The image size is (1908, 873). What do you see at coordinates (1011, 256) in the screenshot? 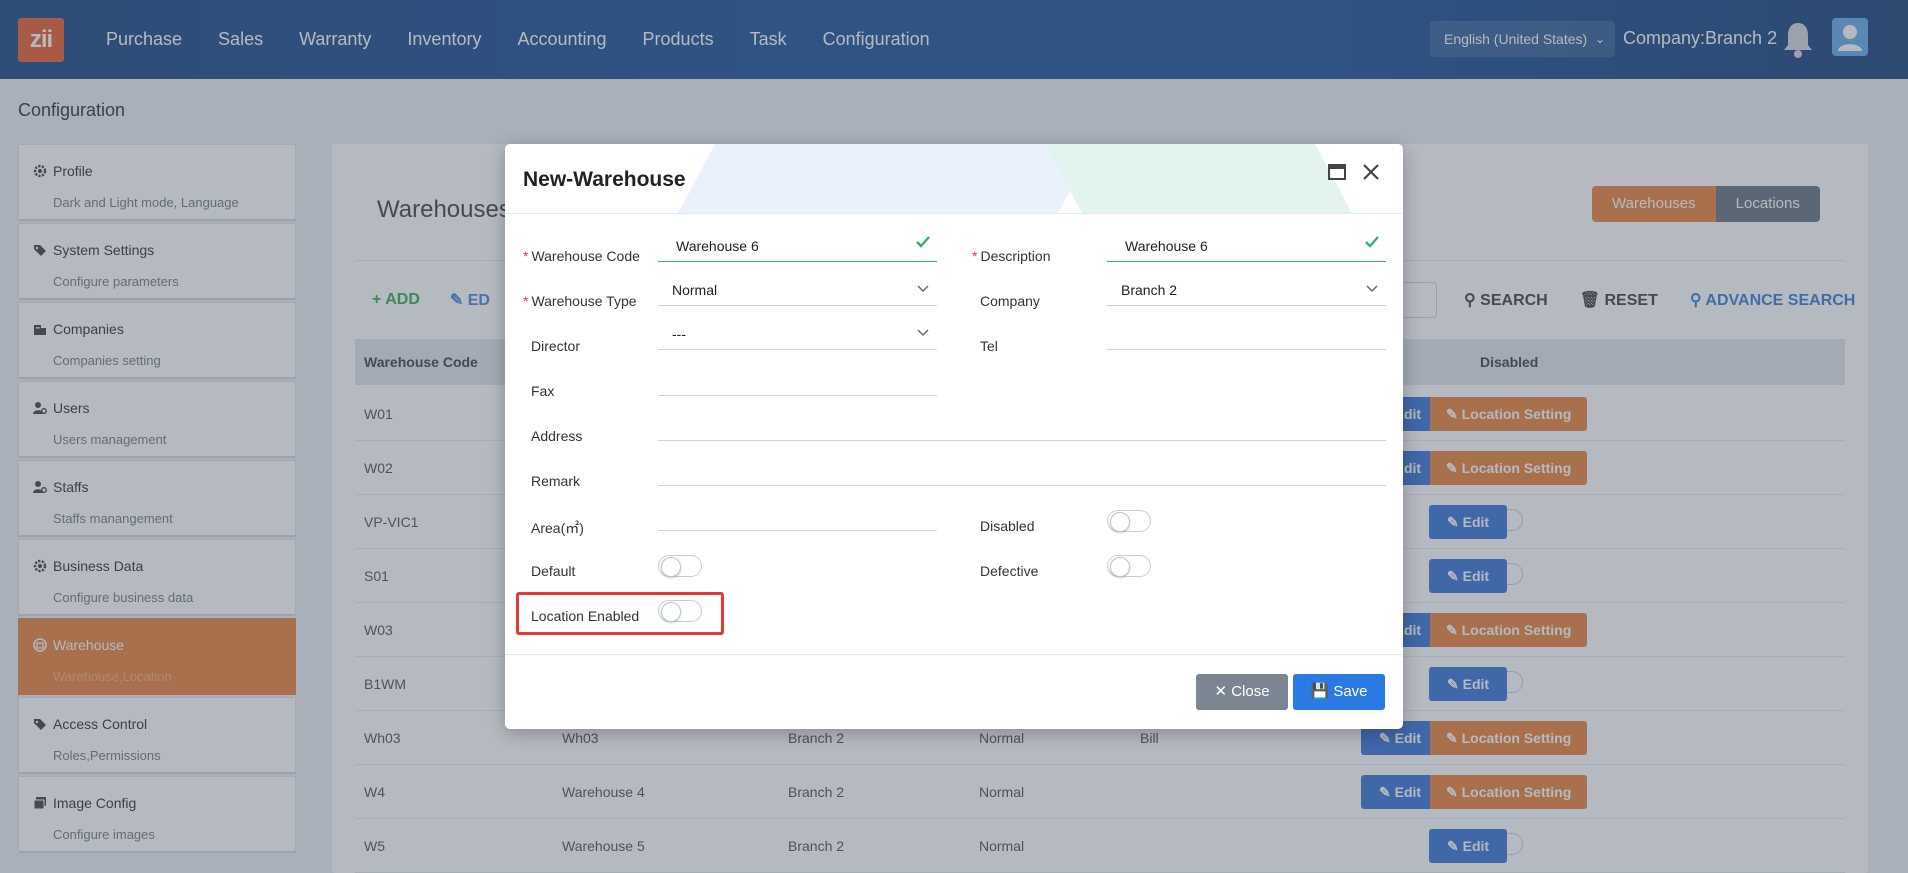
I see `description-label: * Description` at bounding box center [1011, 256].